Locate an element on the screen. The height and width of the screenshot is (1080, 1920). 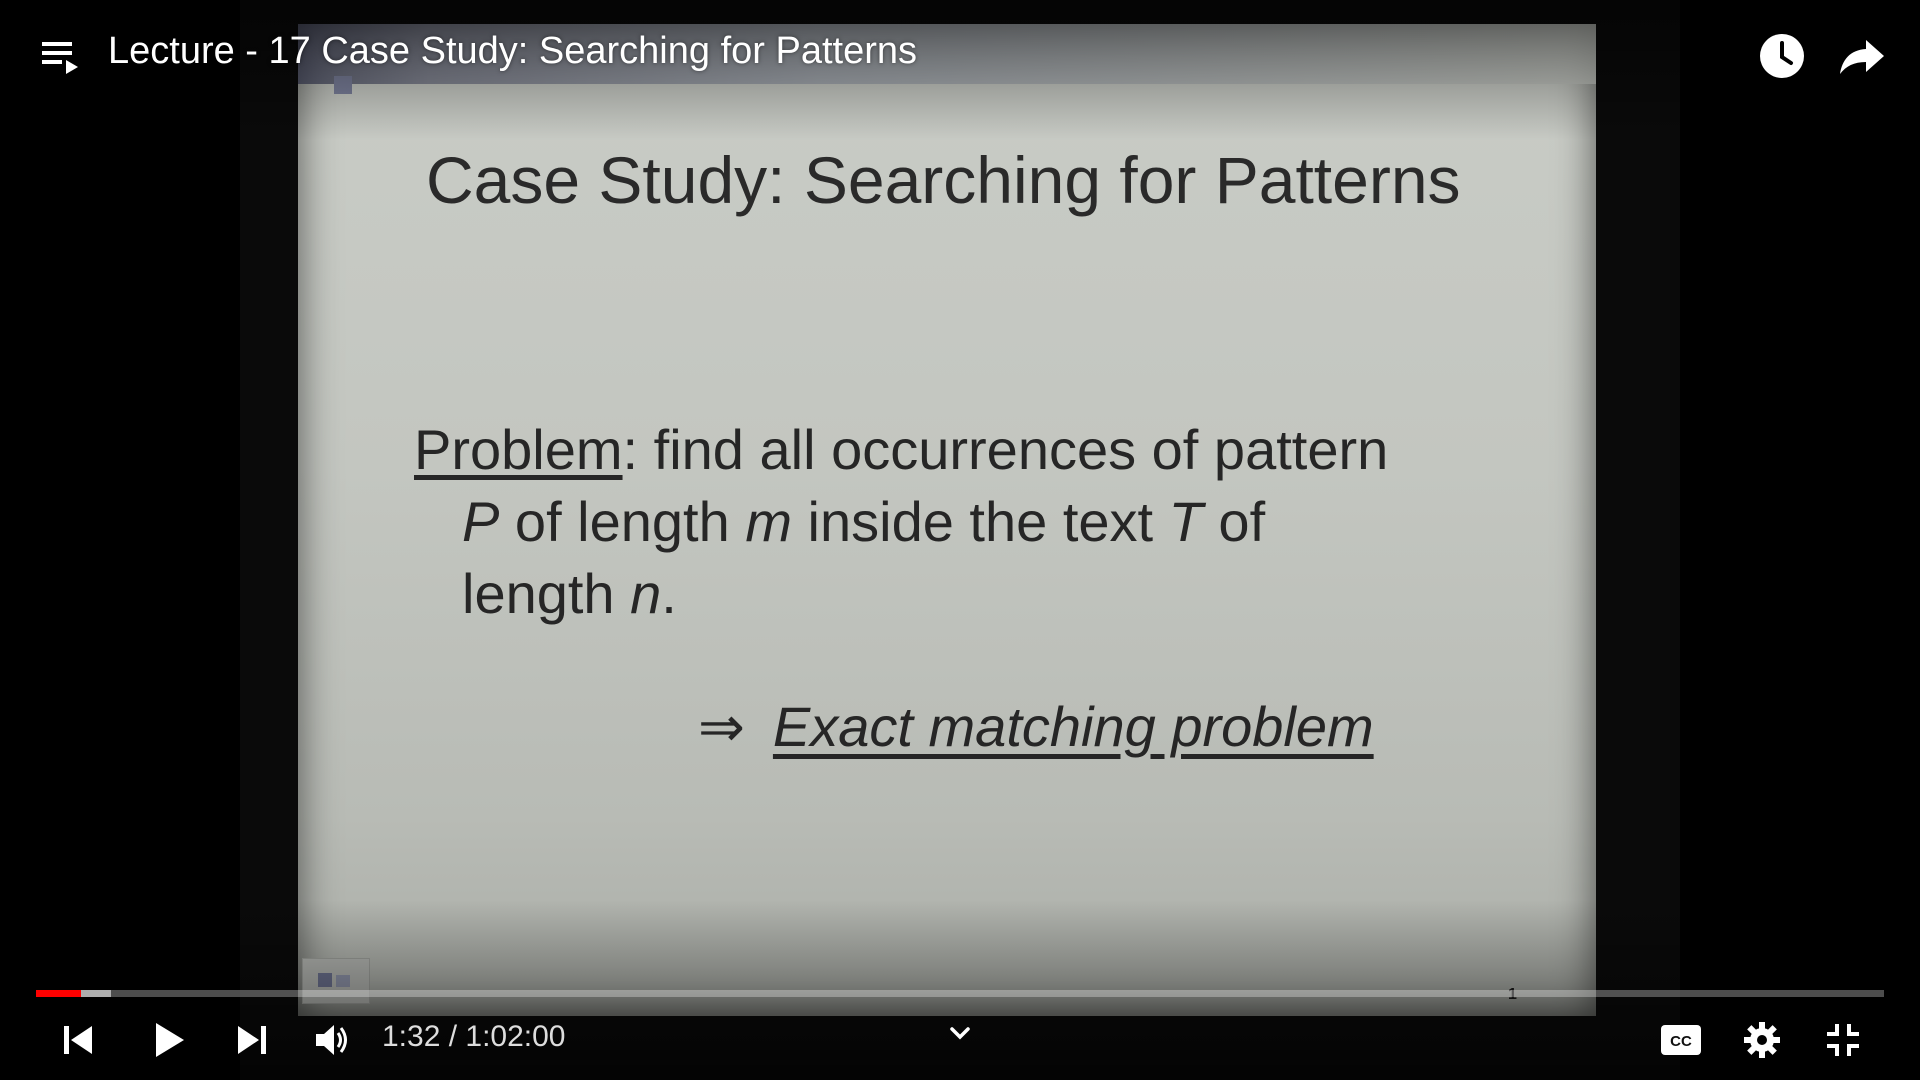
slide-line-3: length n. is located at coordinates (901, 594).